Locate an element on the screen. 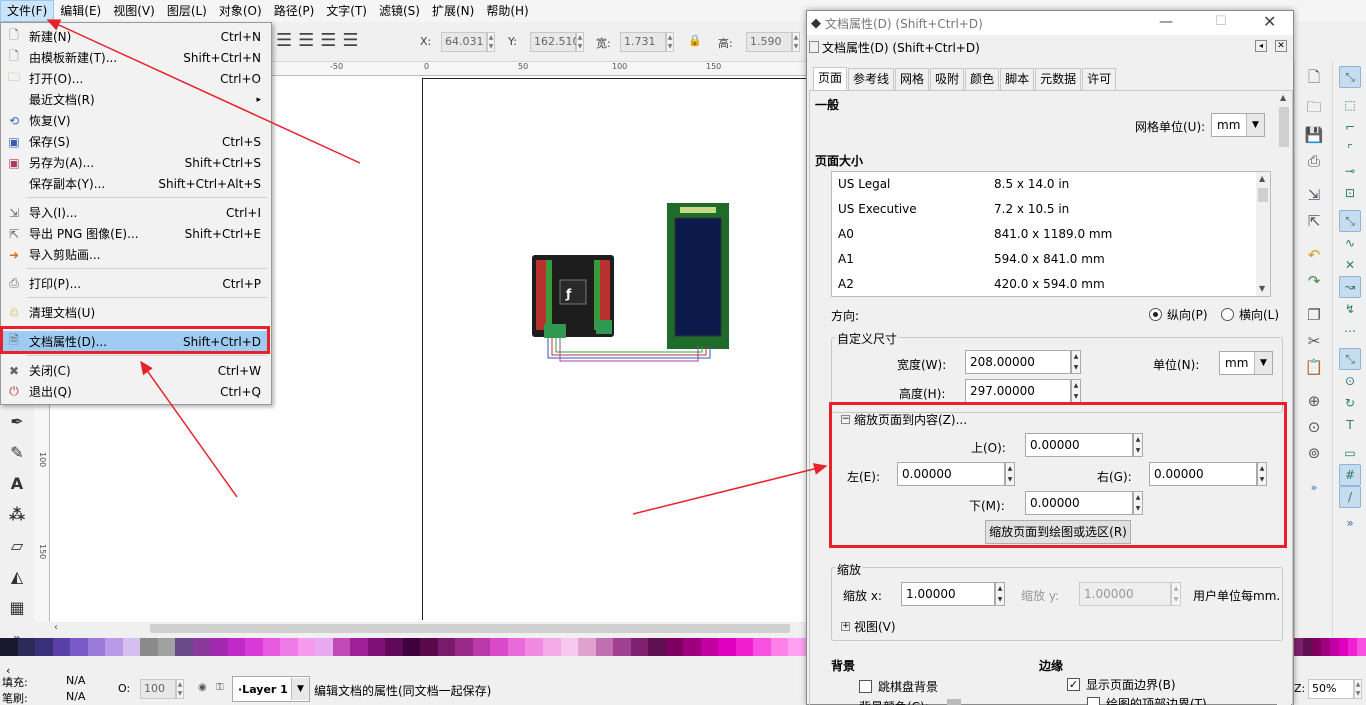 Image resolution: width=1366 pixels, height=705 pixels. annotation-arrow-to-file-menu is located at coordinates (203, 91).